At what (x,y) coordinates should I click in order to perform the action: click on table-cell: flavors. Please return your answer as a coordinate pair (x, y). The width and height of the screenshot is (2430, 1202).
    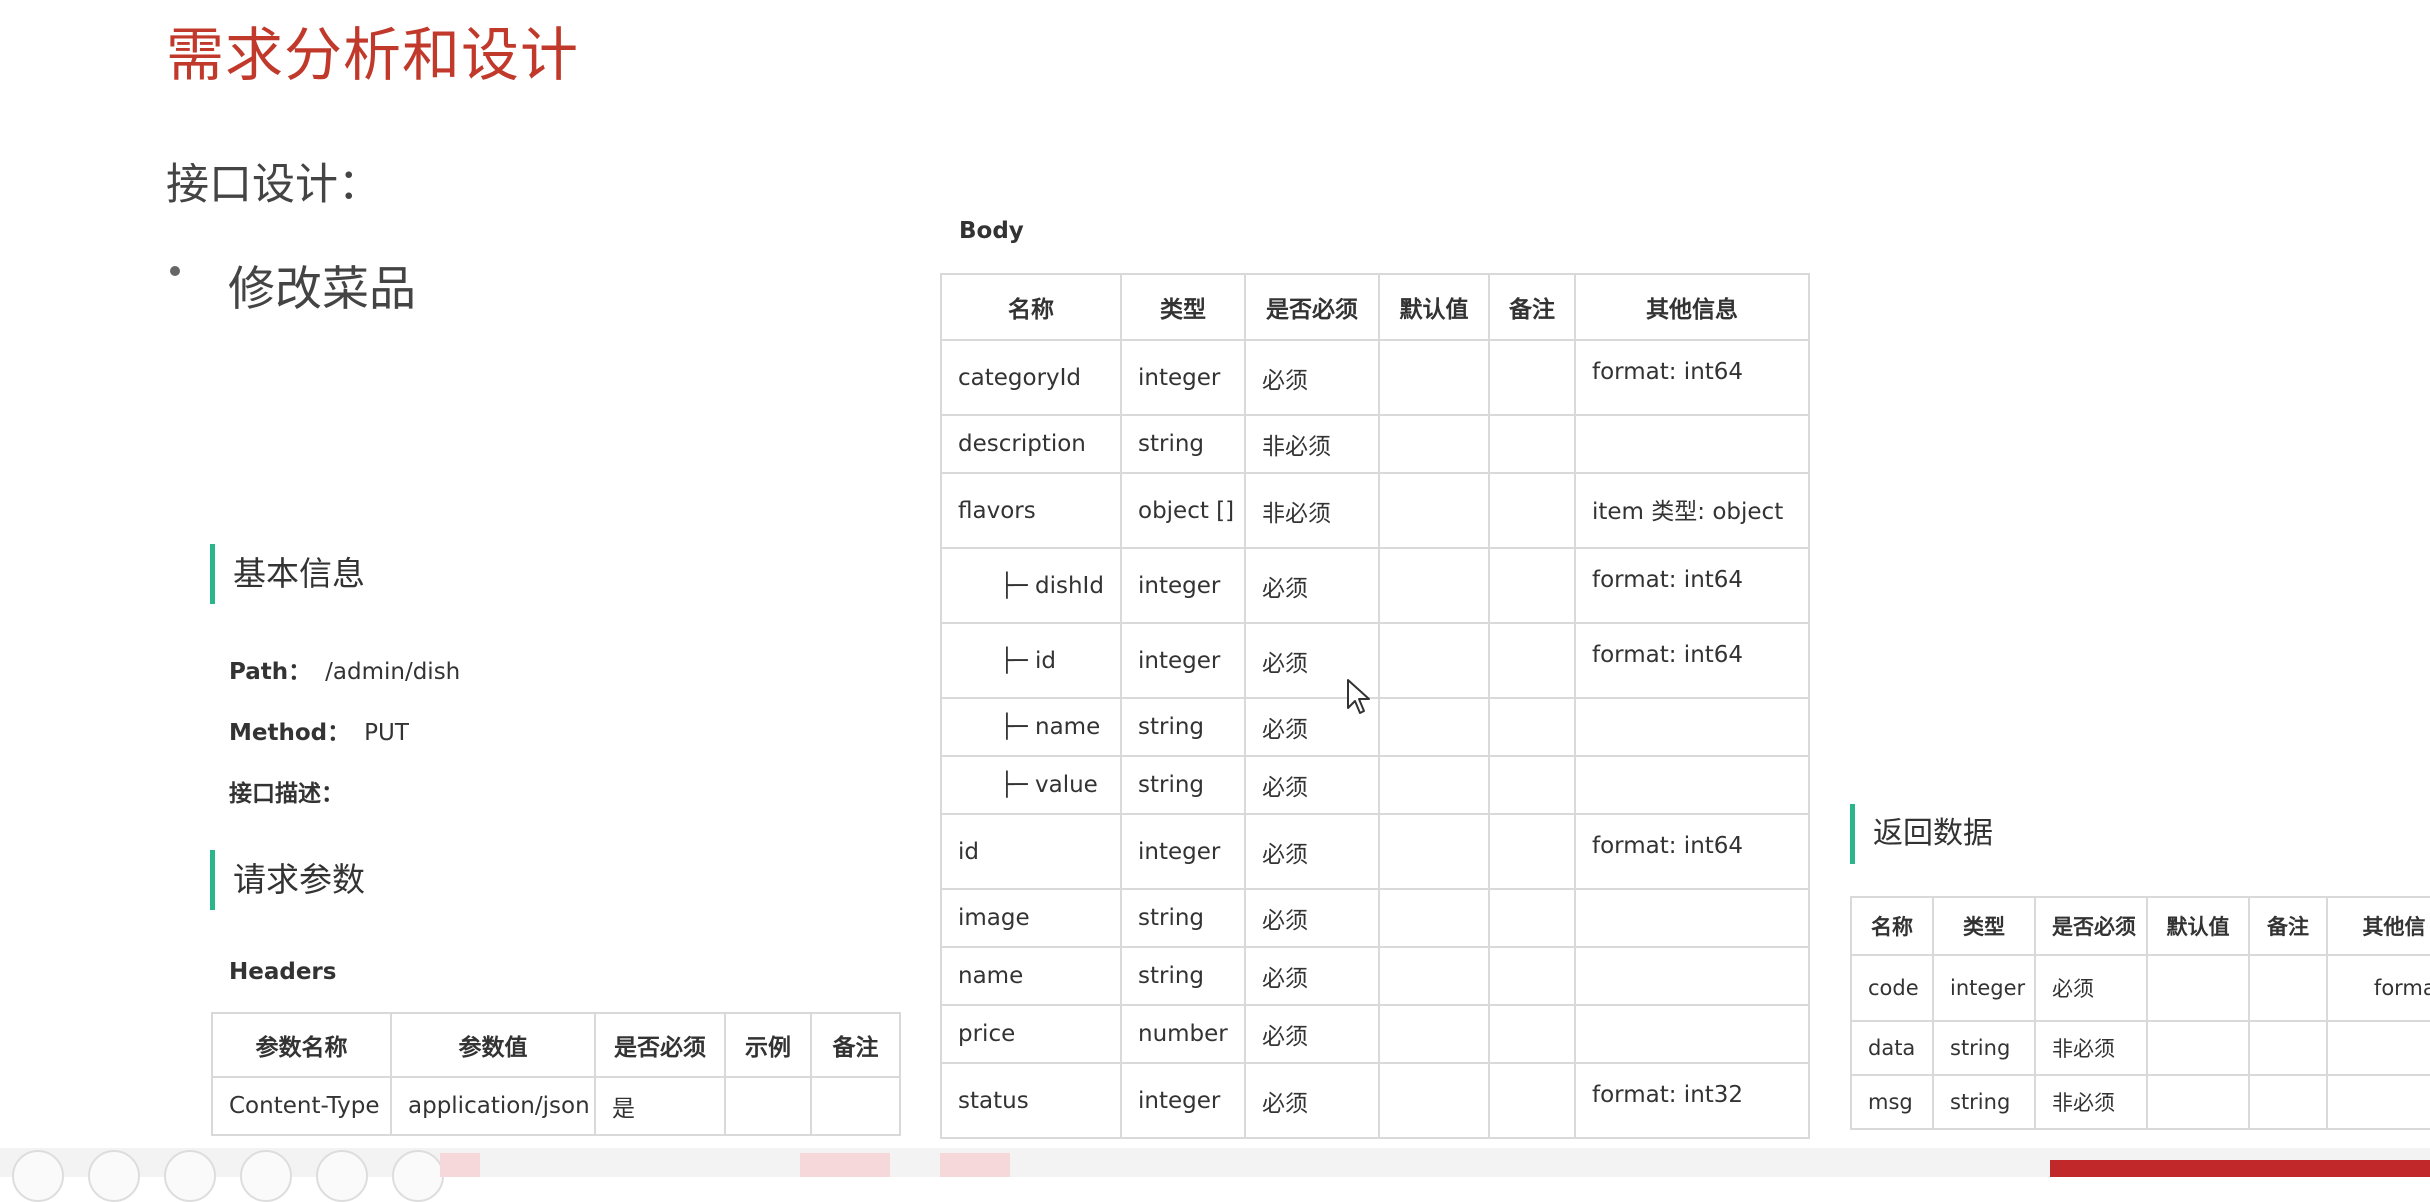
    Looking at the image, I should click on (1031, 510).